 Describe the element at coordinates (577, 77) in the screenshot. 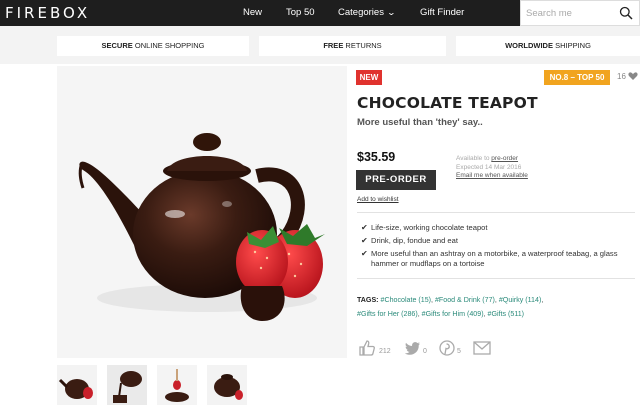

I see `top-50-rank-badge: NO.8 – TOP 50` at that location.